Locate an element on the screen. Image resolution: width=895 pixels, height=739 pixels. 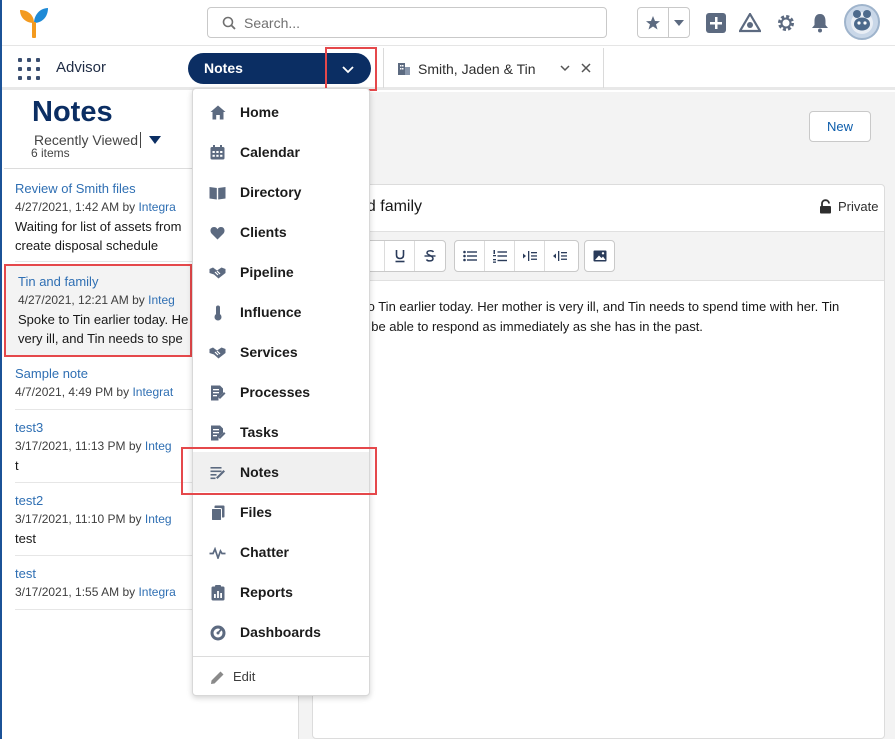
menu-item-edit: Edit is located at coordinates (281, 677).